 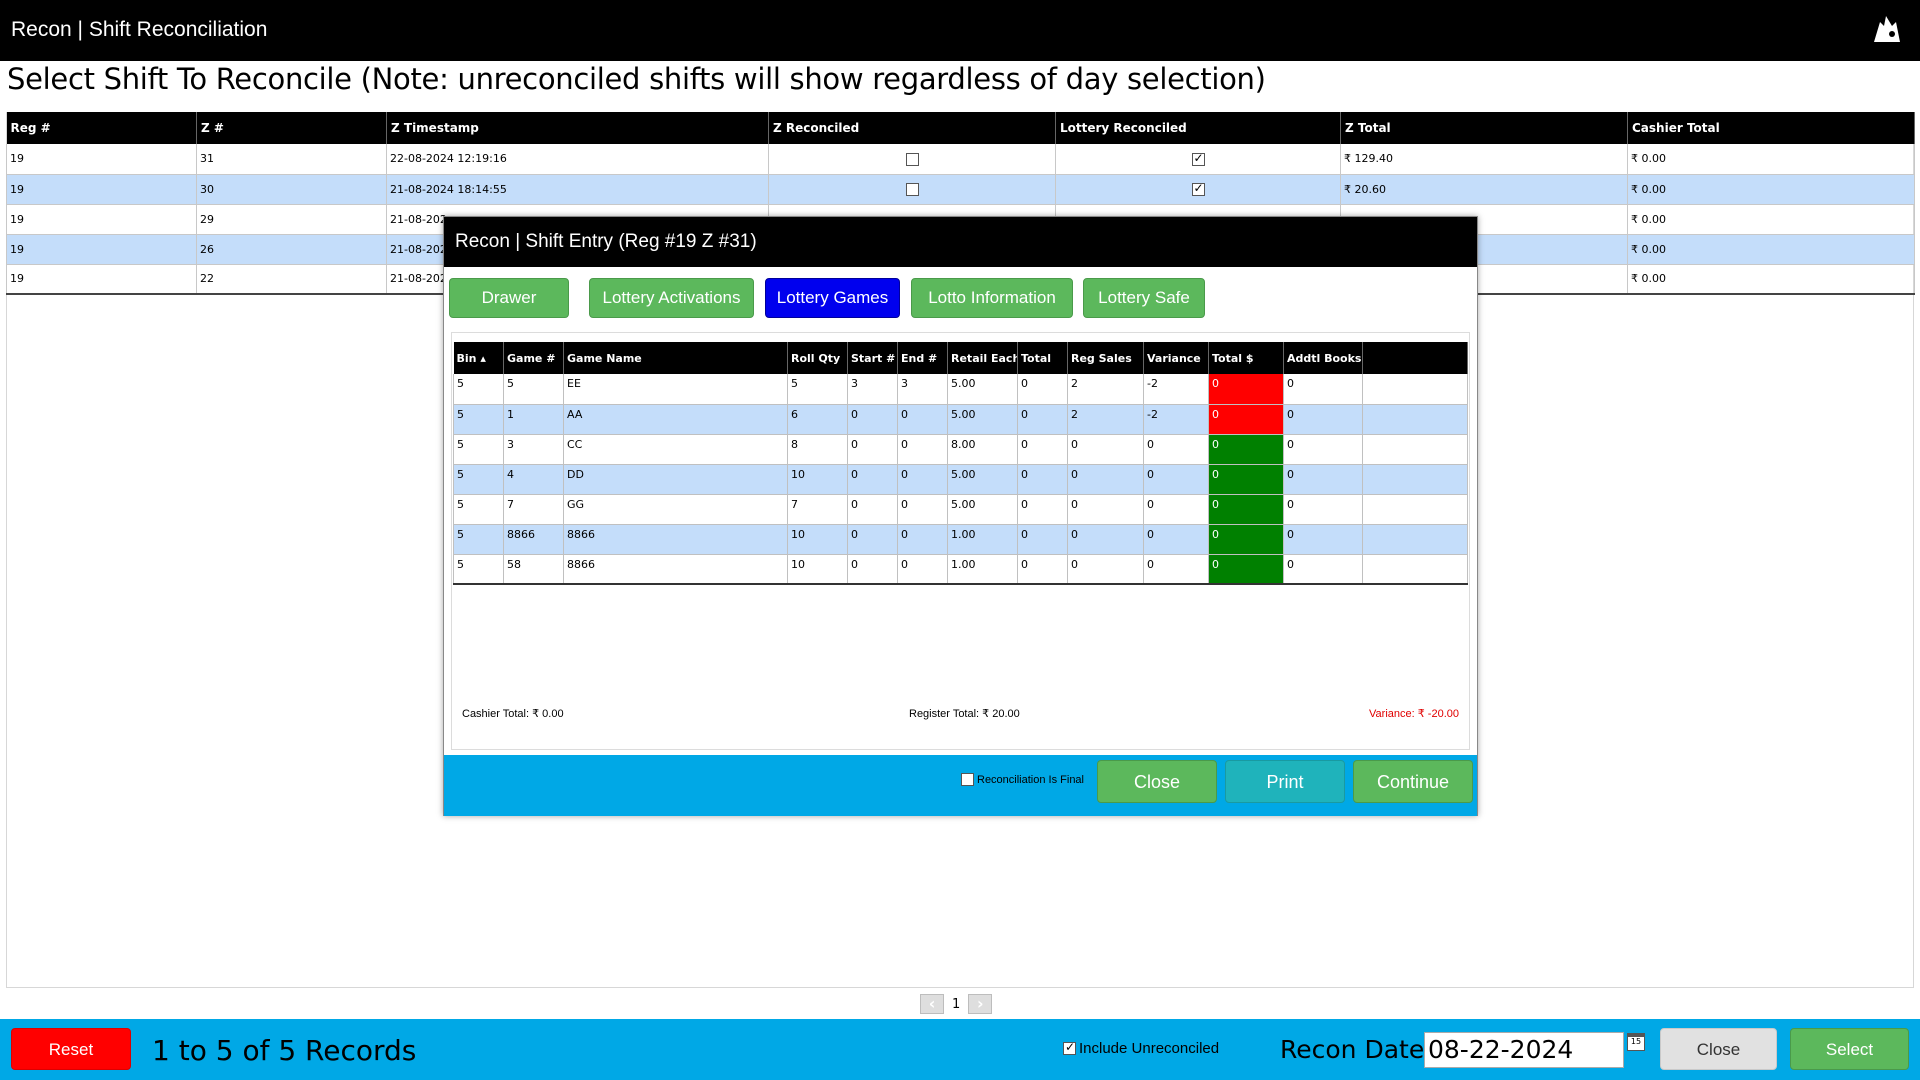 I want to click on variance-total: Variance: ₹ -20.00, so click(x=1414, y=714).